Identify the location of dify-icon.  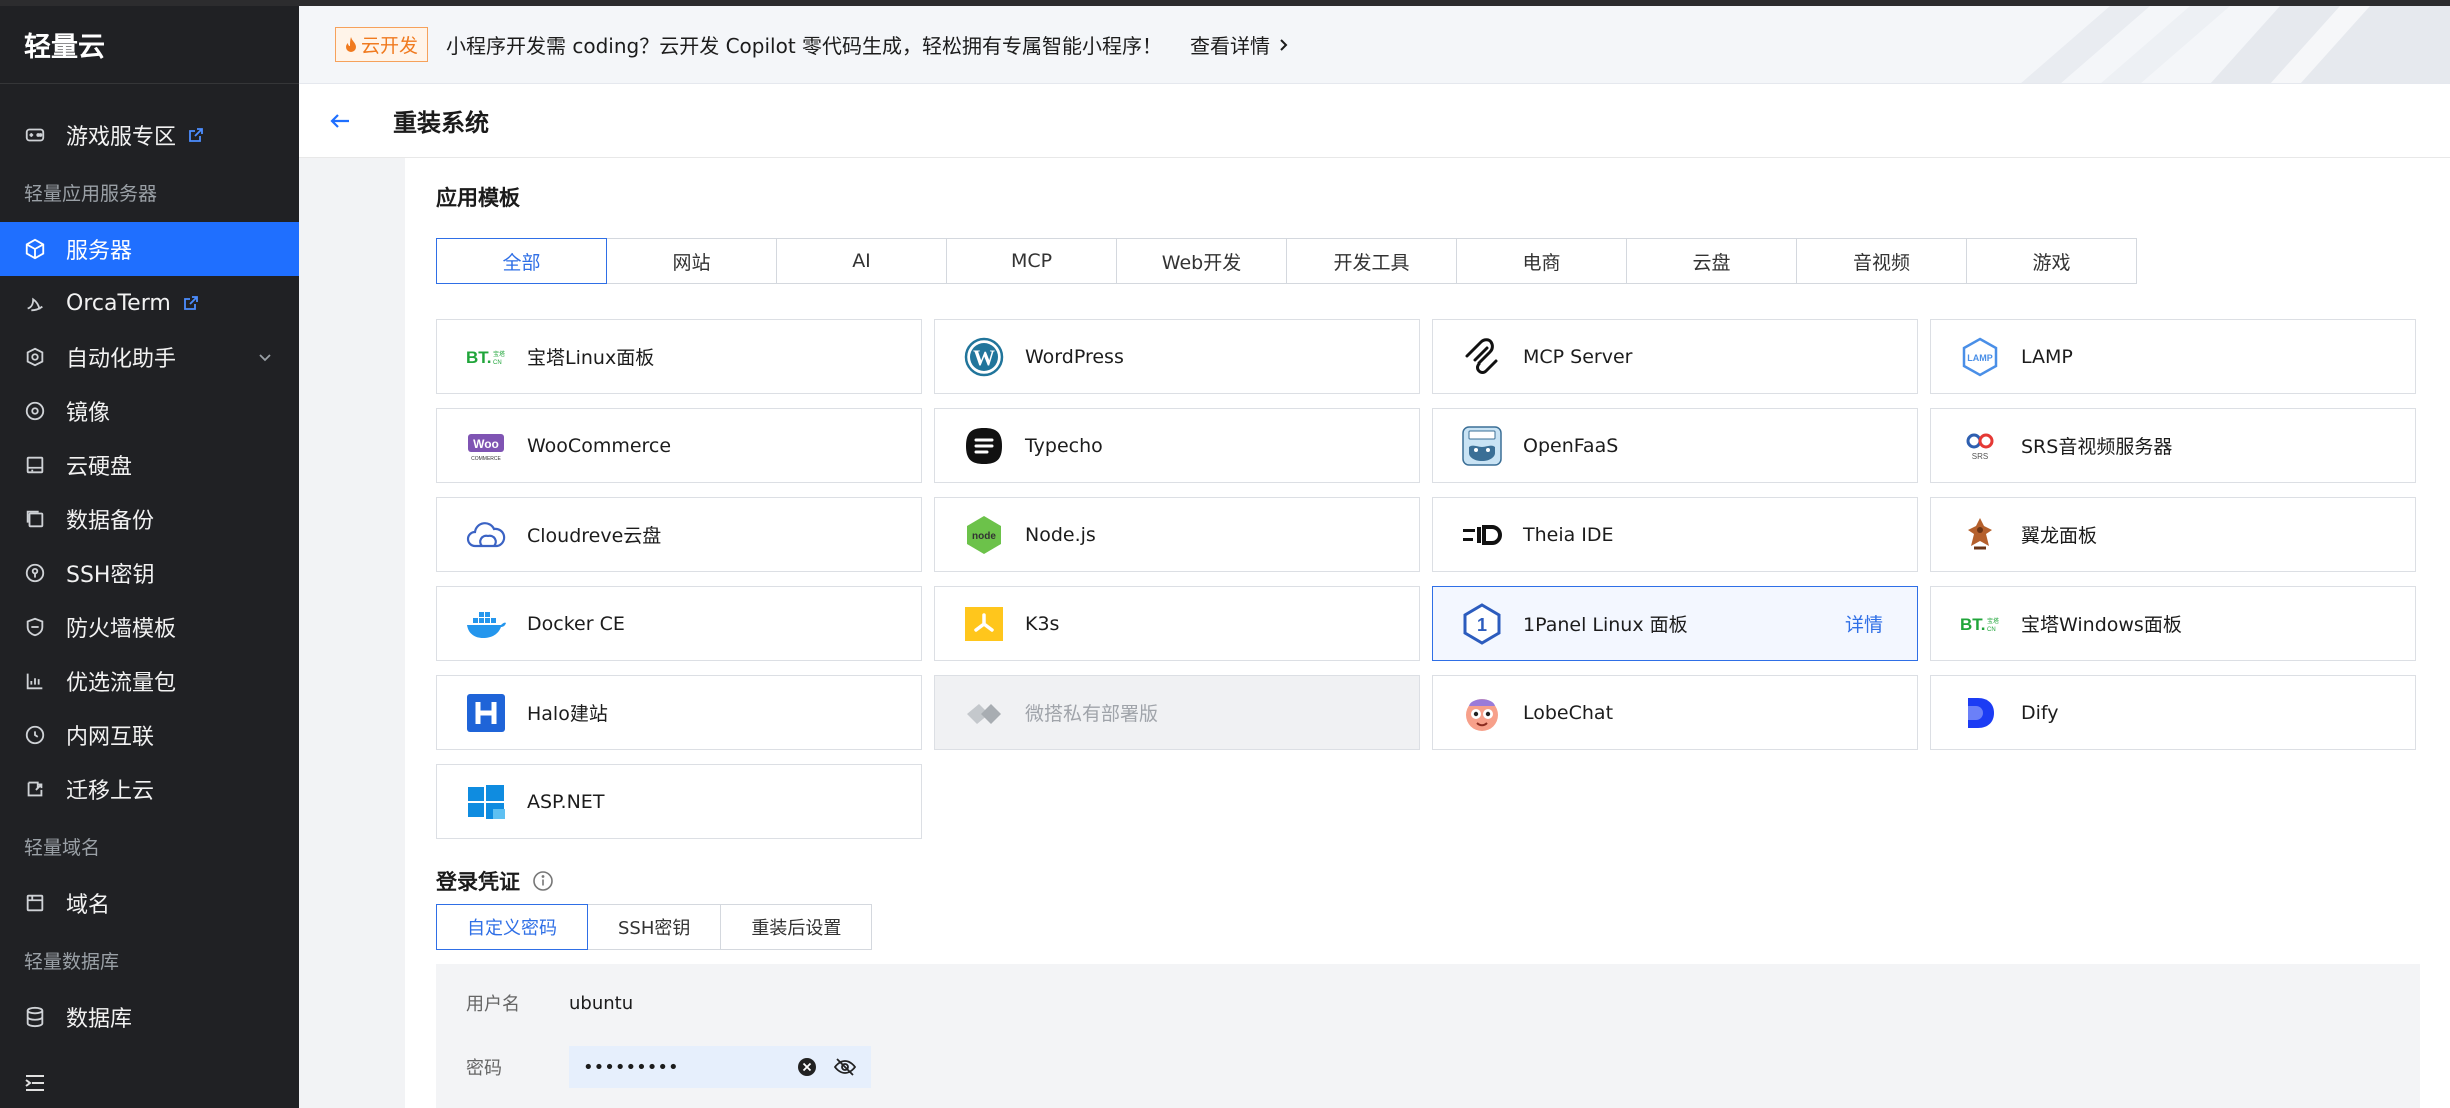
(1980, 713).